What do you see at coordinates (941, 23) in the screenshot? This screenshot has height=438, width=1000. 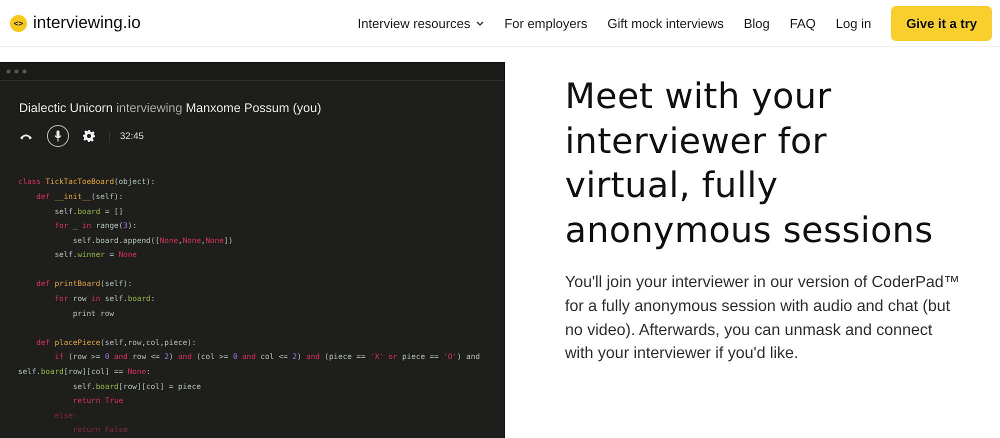 I see `try-button: Give it a try` at bounding box center [941, 23].